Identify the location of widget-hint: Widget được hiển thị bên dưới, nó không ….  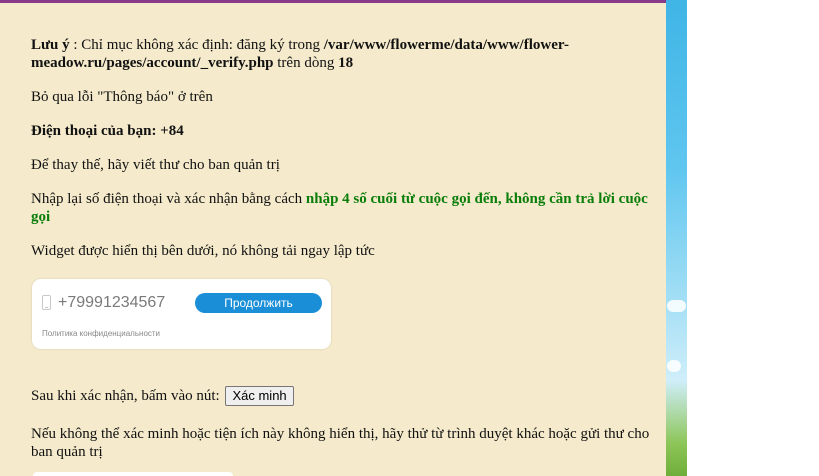
(203, 251).